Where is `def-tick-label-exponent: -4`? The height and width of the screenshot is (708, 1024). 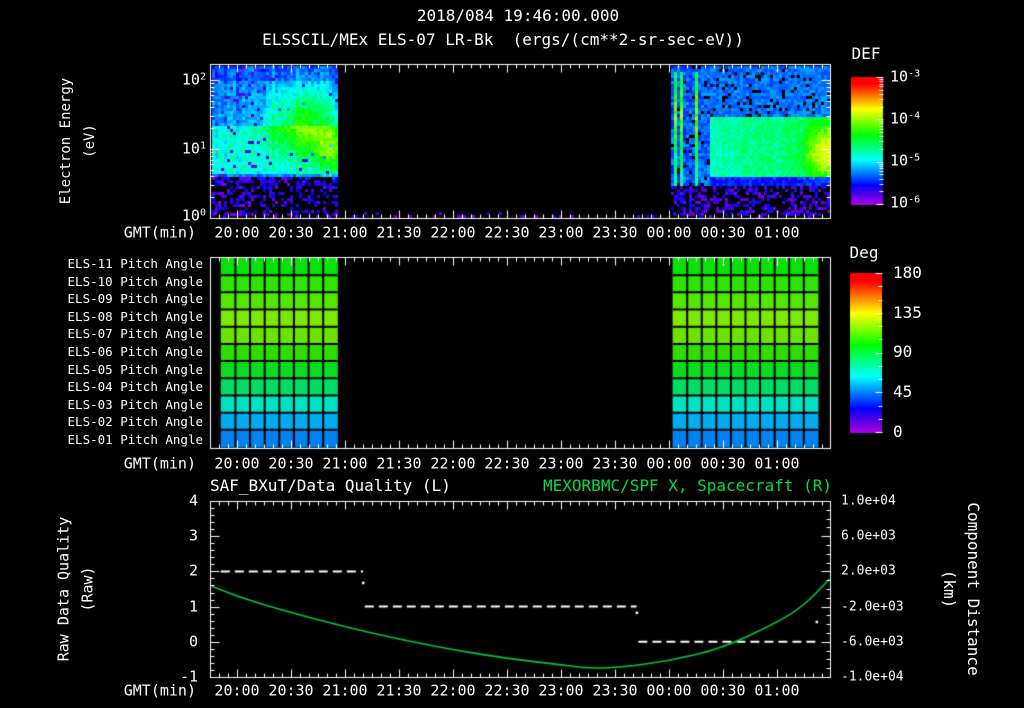 def-tick-label-exponent: -4 is located at coordinates (914, 116).